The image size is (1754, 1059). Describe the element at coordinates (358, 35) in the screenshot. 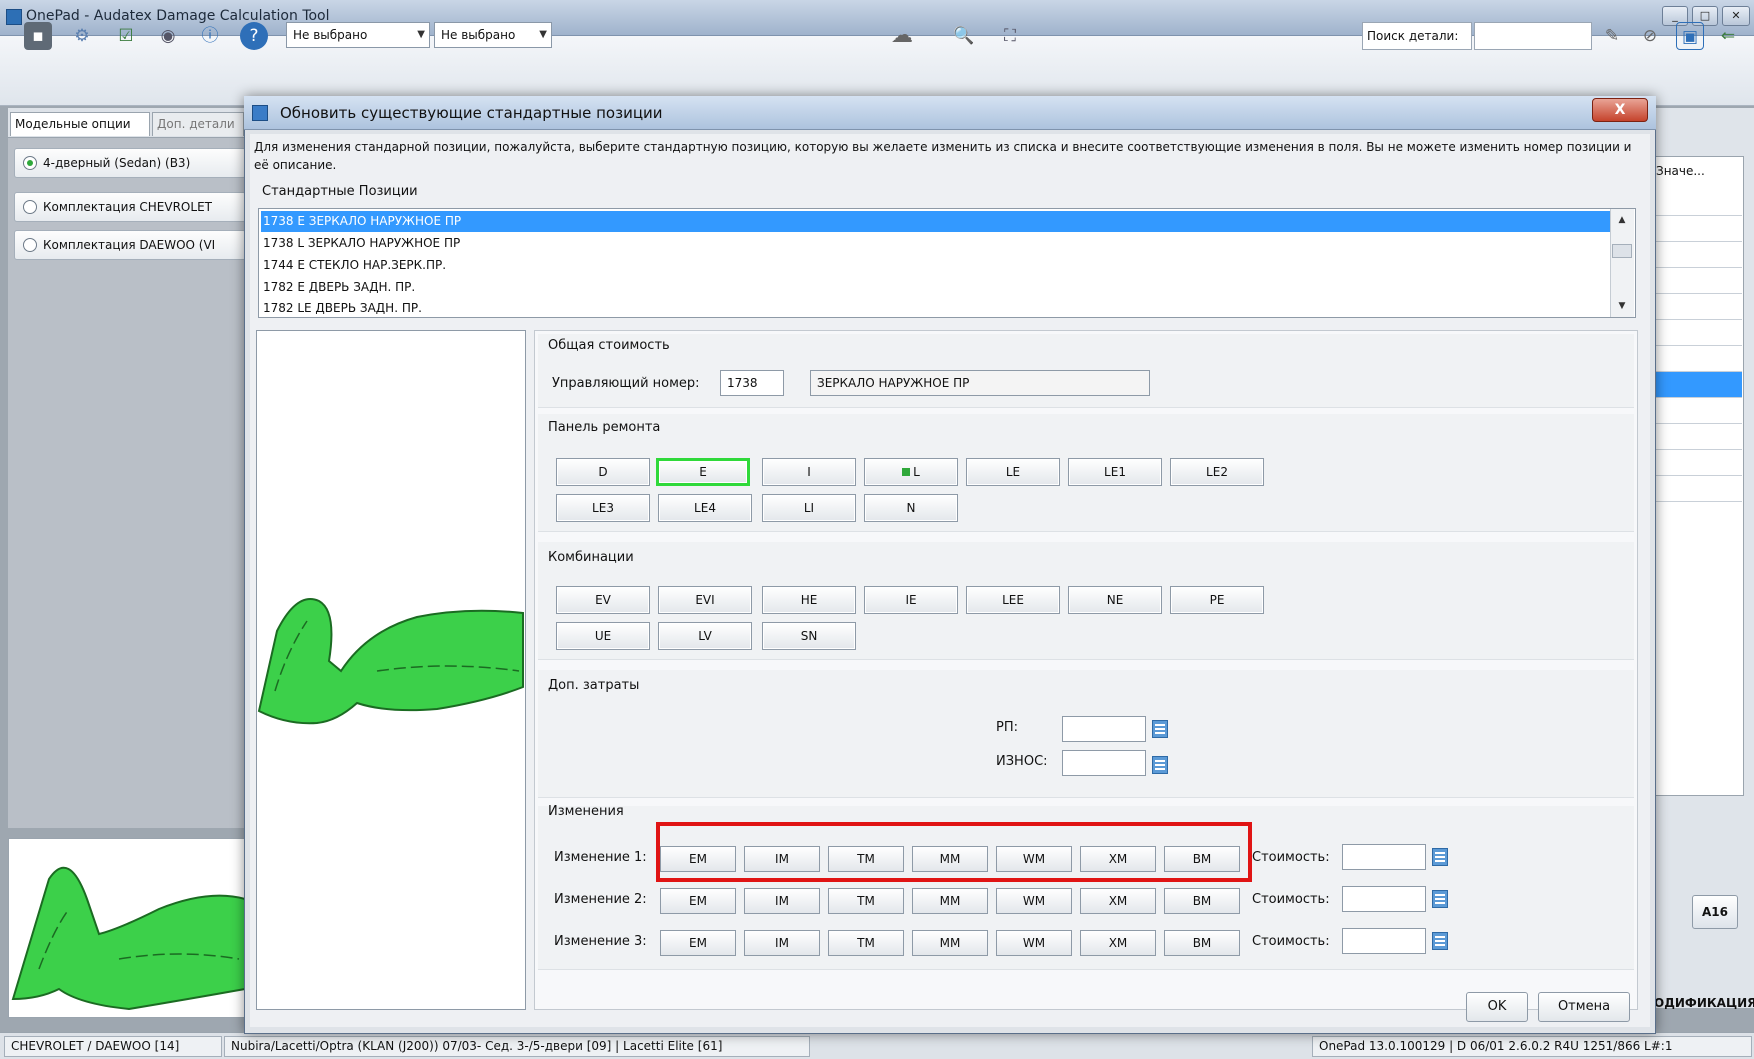

I see `filter-select-1: Не выбрано ▼` at that location.